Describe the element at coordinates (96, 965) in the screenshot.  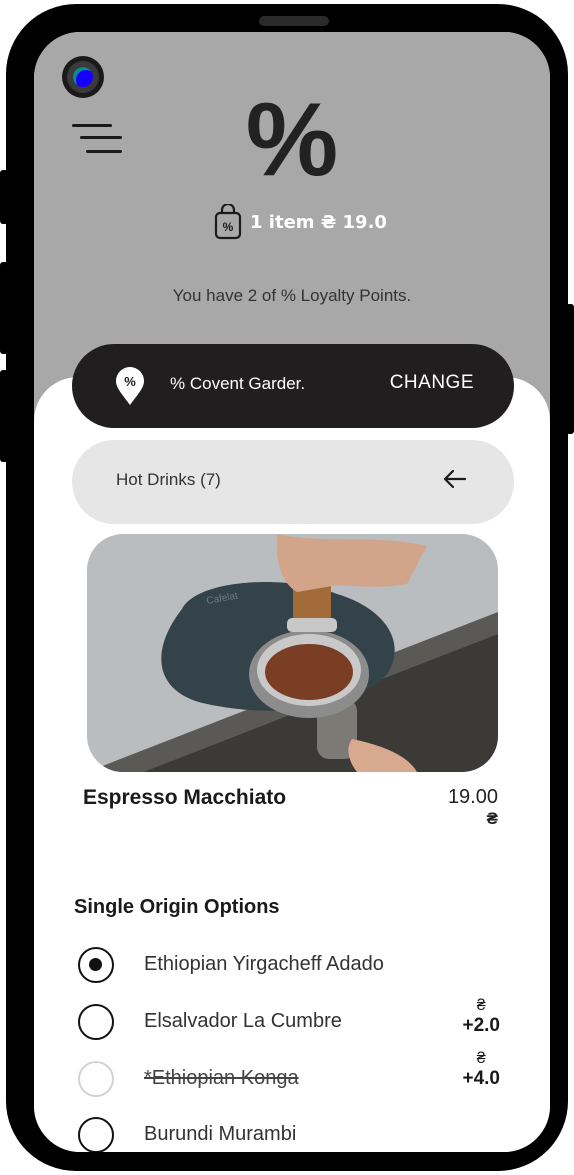
I see `radio-button-selected` at that location.